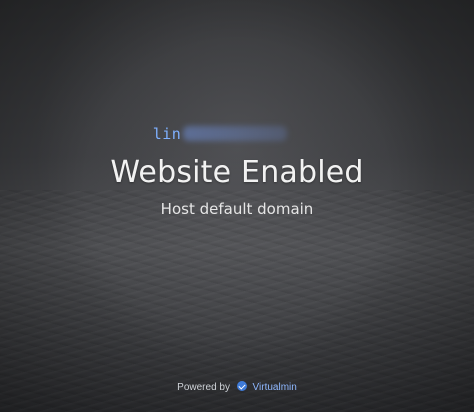 Image resolution: width=474 pixels, height=412 pixels. What do you see at coordinates (241, 386) in the screenshot?
I see `virtualmin-check-icon` at bounding box center [241, 386].